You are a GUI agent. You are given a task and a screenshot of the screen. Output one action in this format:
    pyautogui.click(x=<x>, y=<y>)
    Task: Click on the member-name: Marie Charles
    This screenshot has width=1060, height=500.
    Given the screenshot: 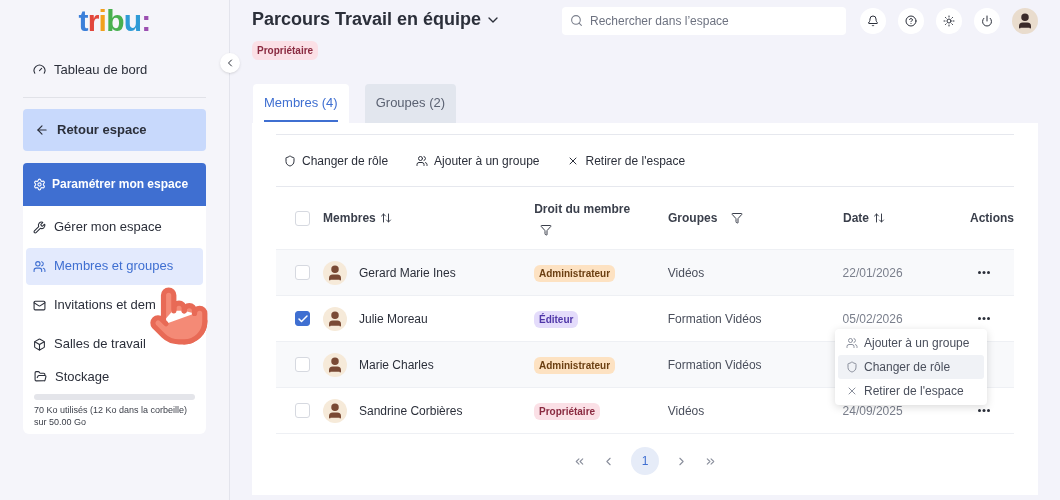 What is the action you would take?
    pyautogui.click(x=396, y=365)
    